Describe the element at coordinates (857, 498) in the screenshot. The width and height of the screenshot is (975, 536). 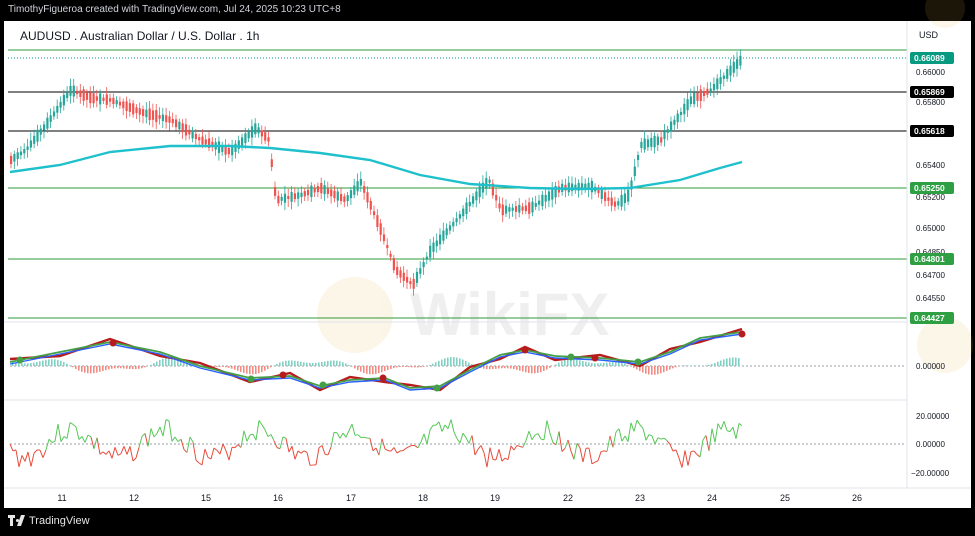
I see `date-tick-label: 26` at that location.